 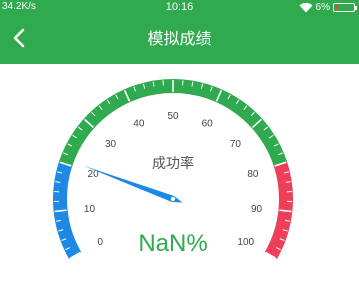 What do you see at coordinates (139, 123) in the screenshot?
I see `gauge-tick-label: 40` at bounding box center [139, 123].